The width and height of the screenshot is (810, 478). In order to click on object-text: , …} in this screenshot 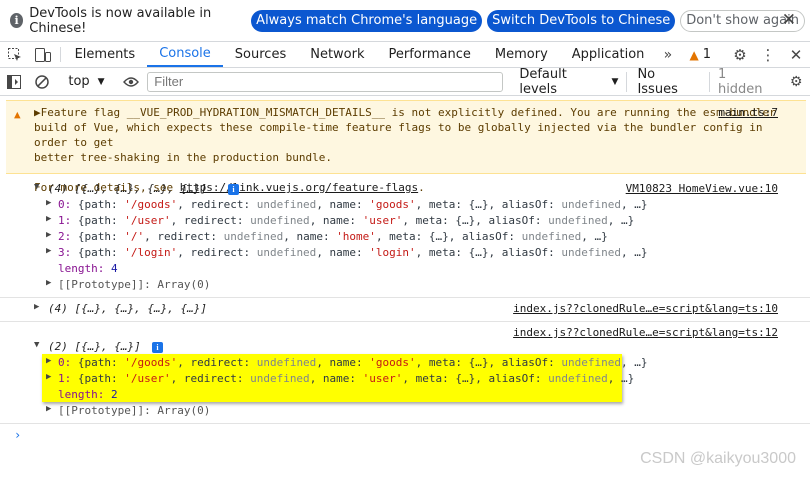, I will do `click(634, 362)`.